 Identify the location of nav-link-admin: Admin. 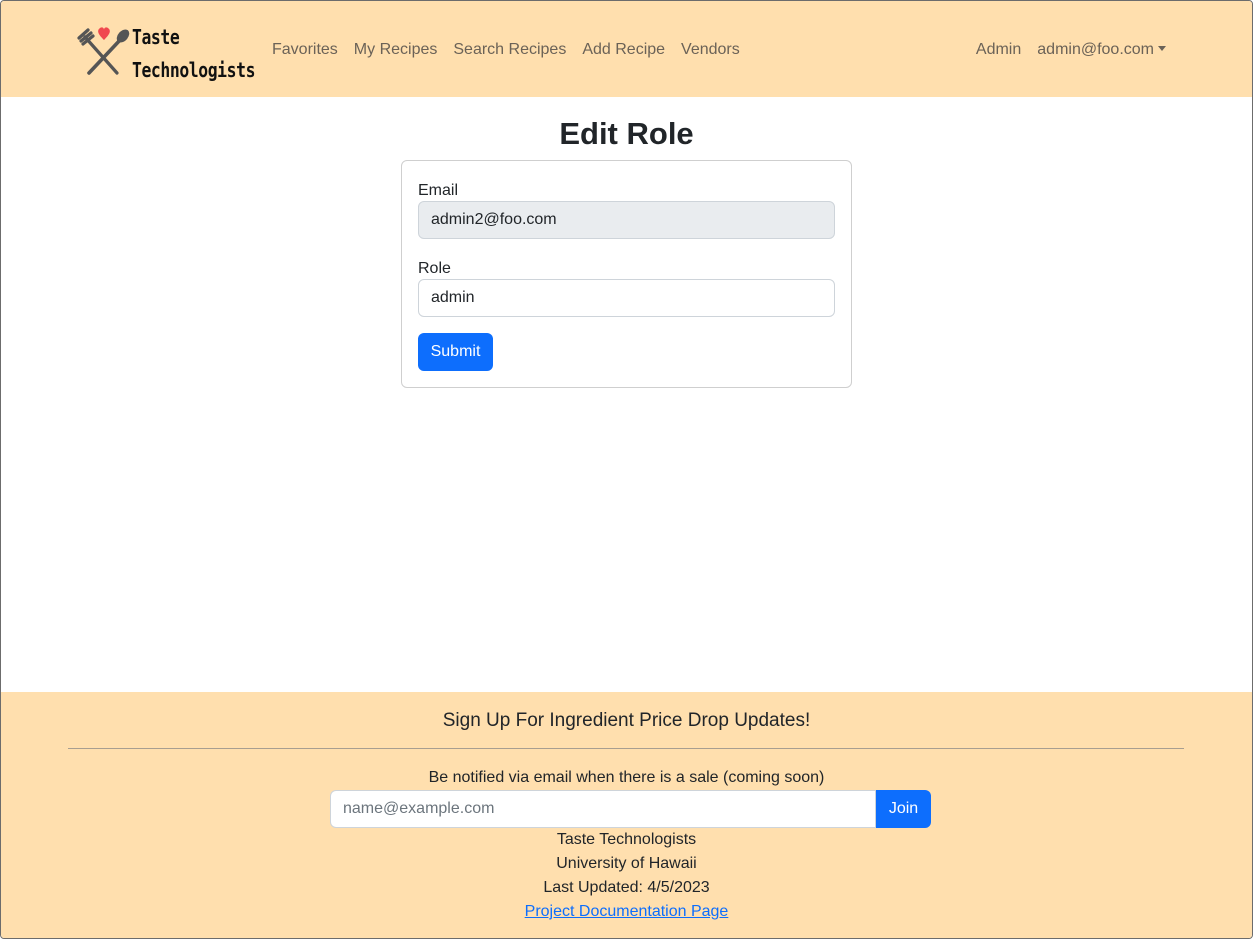
(998, 50).